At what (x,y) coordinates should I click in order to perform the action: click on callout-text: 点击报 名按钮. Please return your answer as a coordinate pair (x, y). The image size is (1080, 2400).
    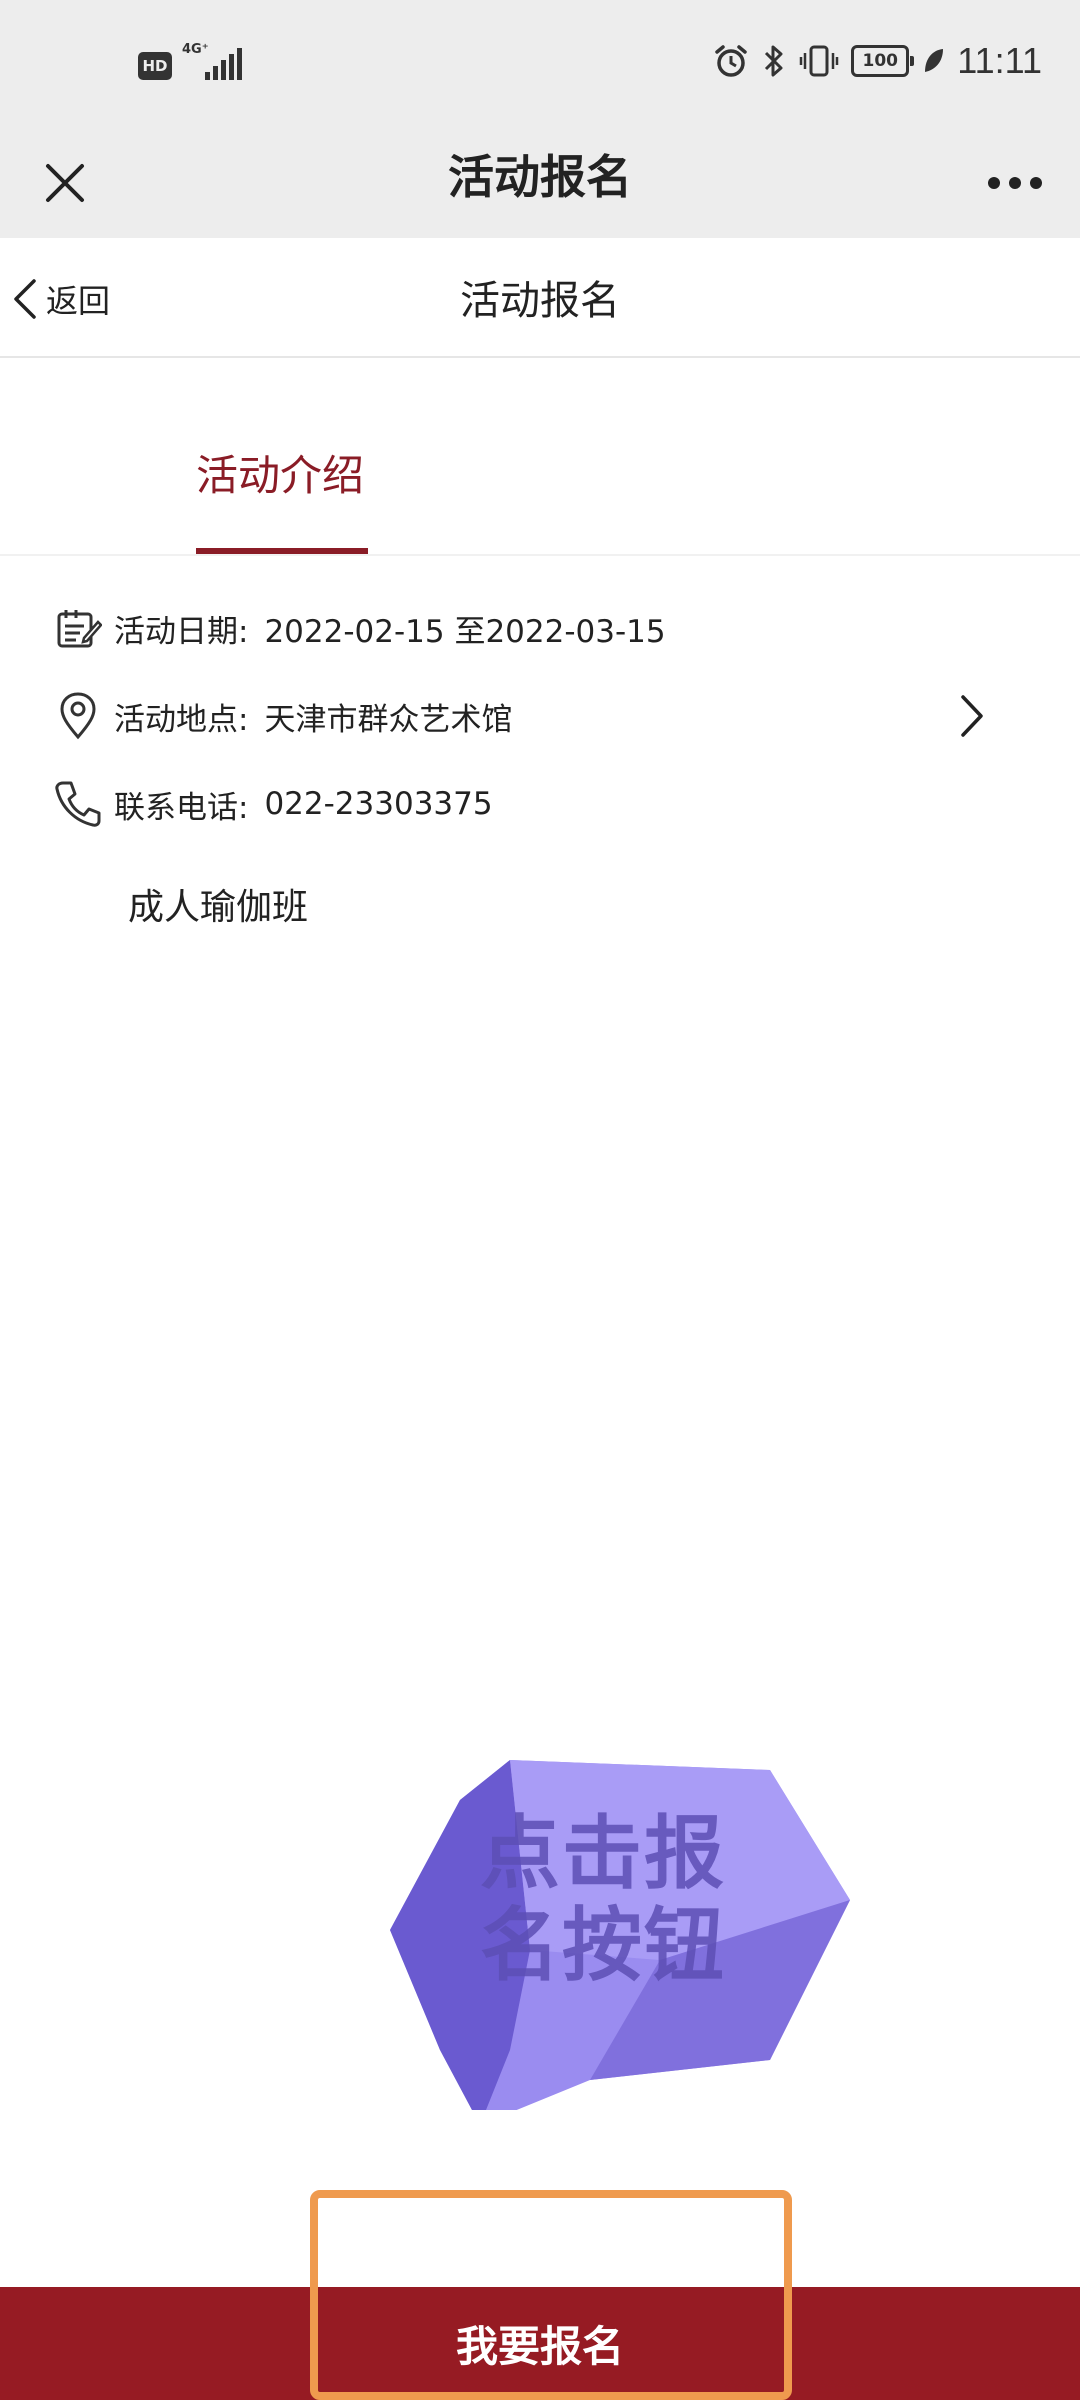
    Looking at the image, I should click on (610, 1900).